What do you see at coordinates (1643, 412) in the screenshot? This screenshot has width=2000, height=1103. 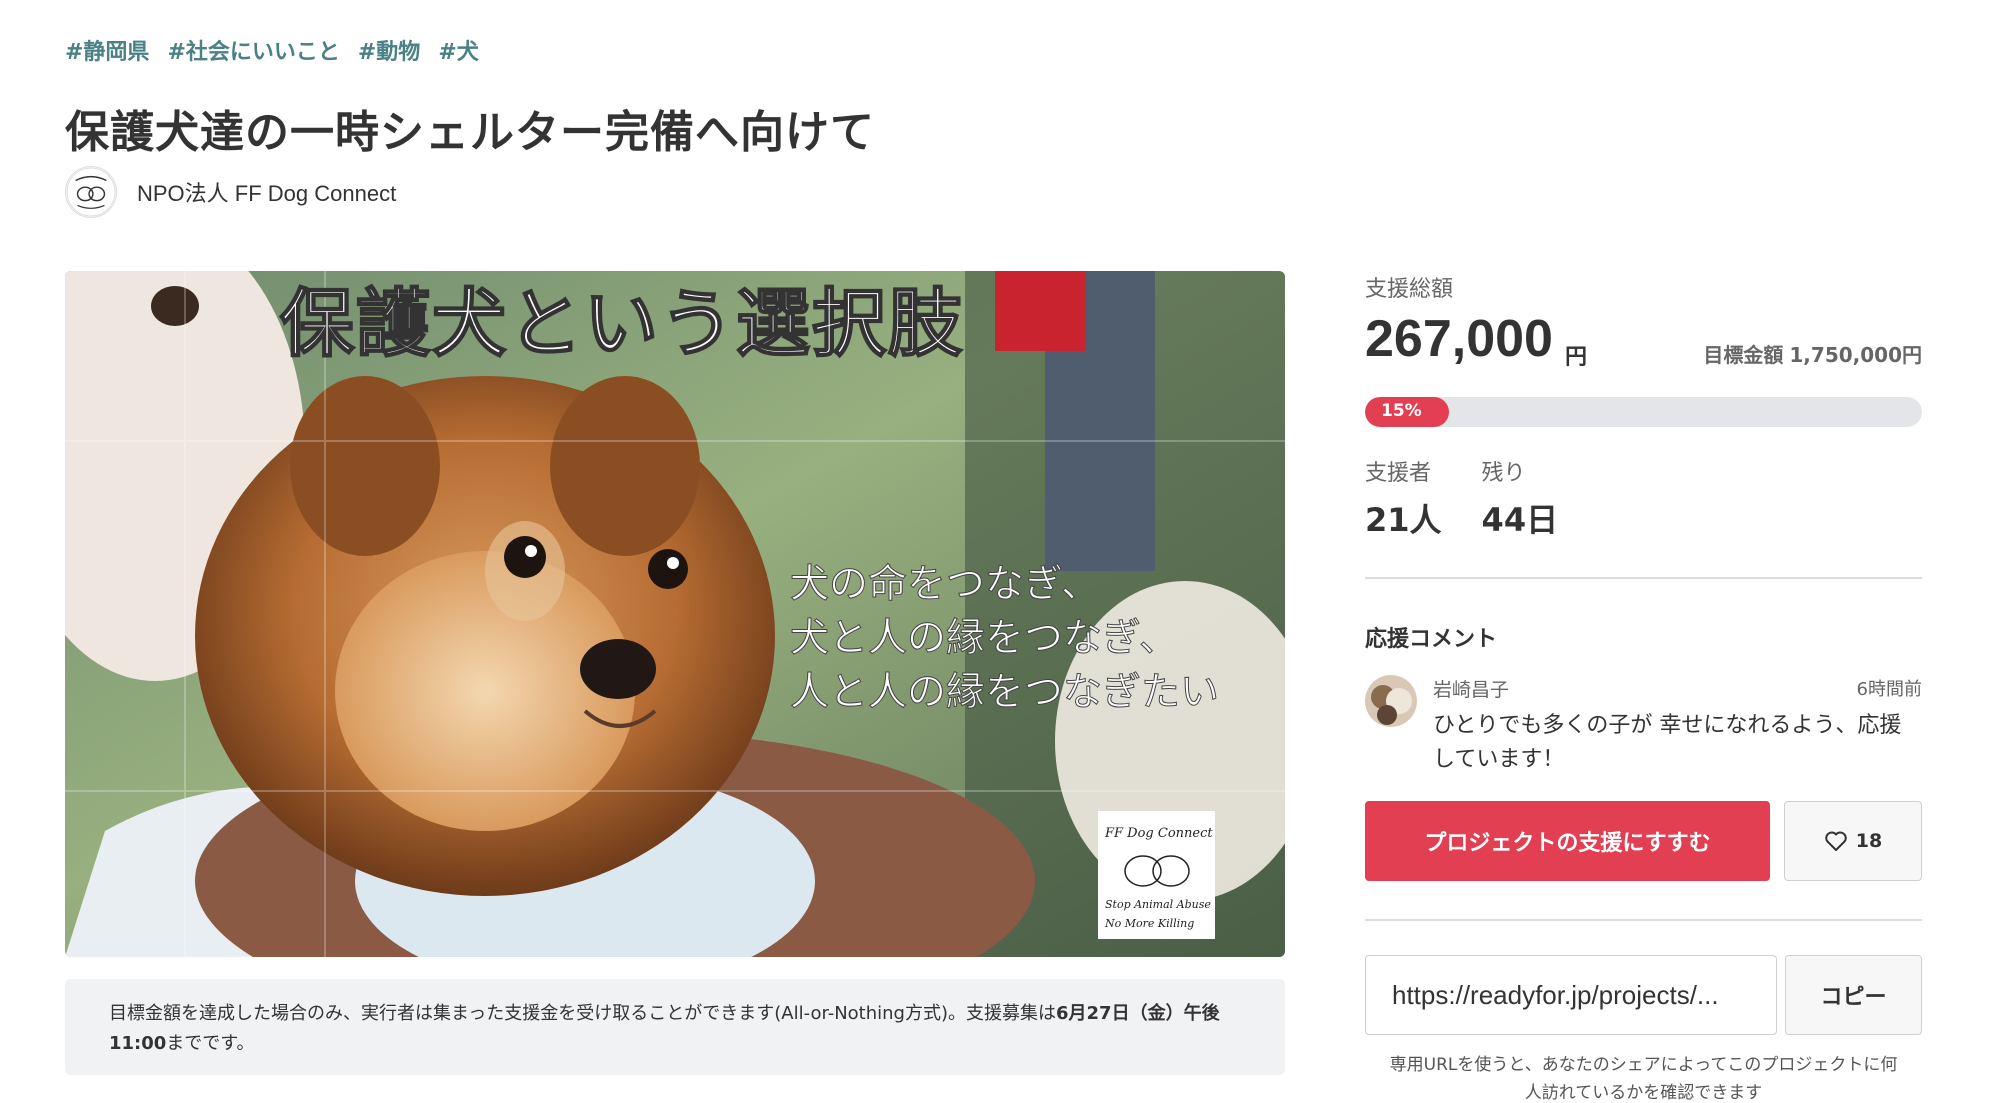 I see `progress-bar: 15%` at bounding box center [1643, 412].